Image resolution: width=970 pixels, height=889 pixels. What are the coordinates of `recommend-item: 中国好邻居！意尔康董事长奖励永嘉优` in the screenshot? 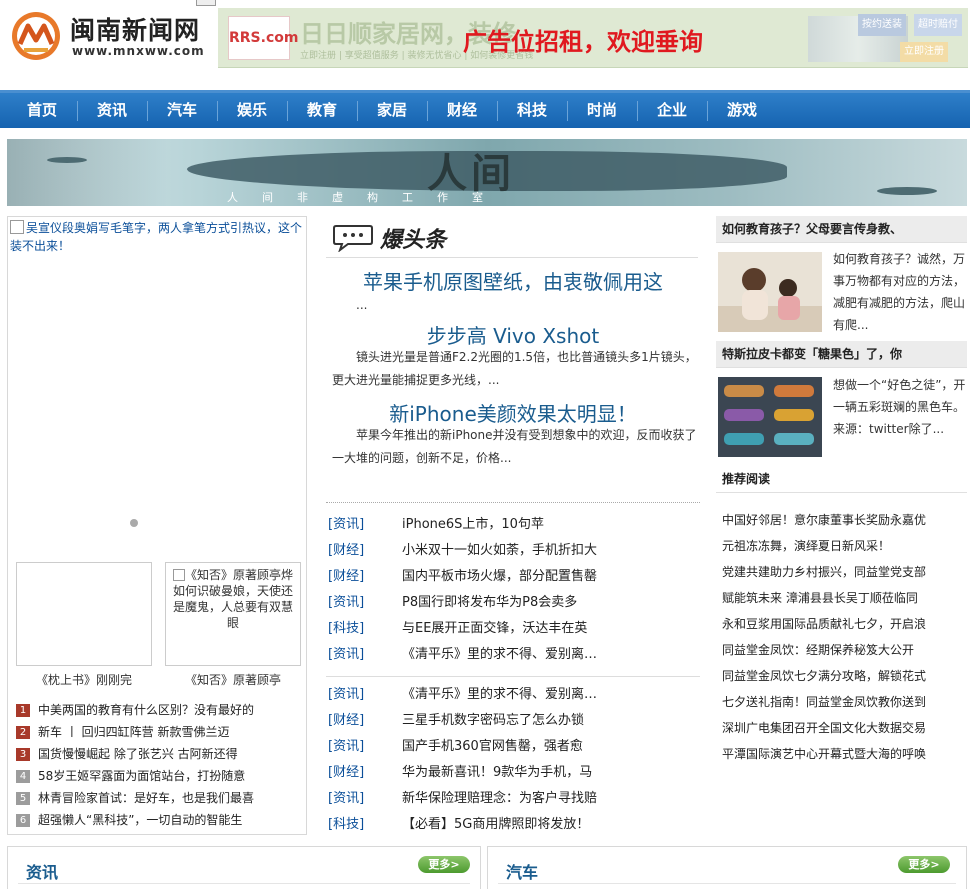 It's located at (844, 520).